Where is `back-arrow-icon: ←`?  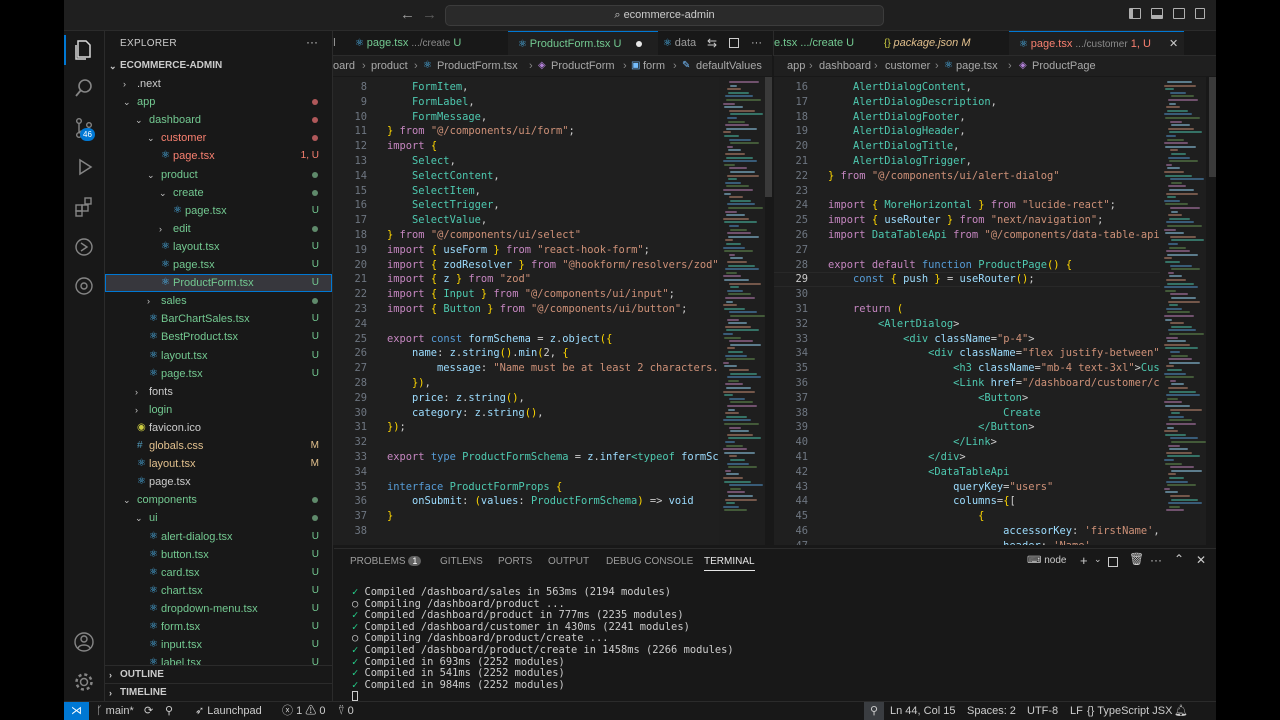
back-arrow-icon: ← is located at coordinates (407, 14).